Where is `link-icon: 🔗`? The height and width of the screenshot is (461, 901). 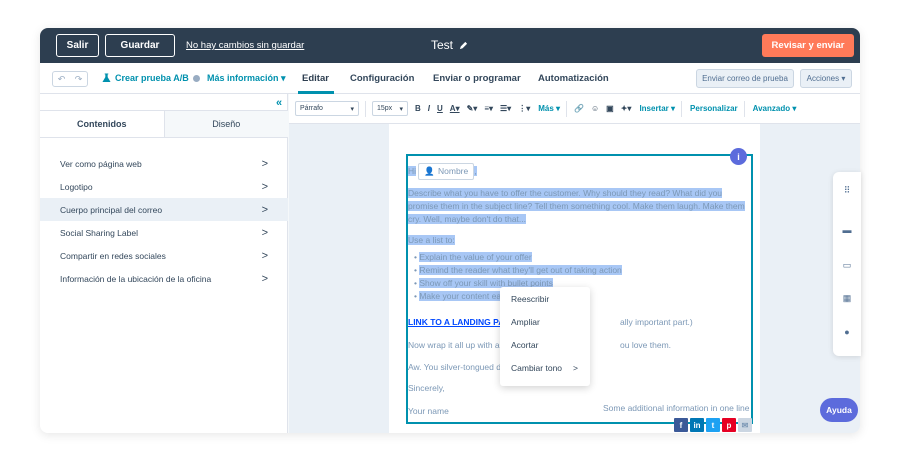 link-icon: 🔗 is located at coordinates (579, 108).